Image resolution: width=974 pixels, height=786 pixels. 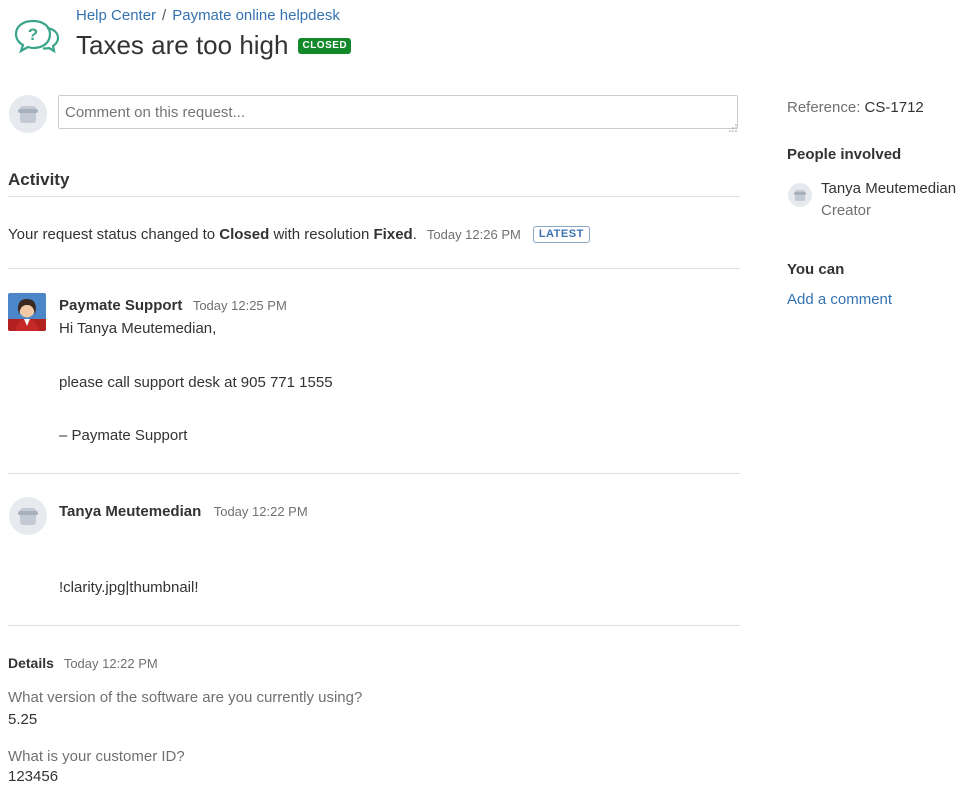 I want to click on comment-body-line: !clarity.jpg|thumbnail!, so click(x=129, y=587).